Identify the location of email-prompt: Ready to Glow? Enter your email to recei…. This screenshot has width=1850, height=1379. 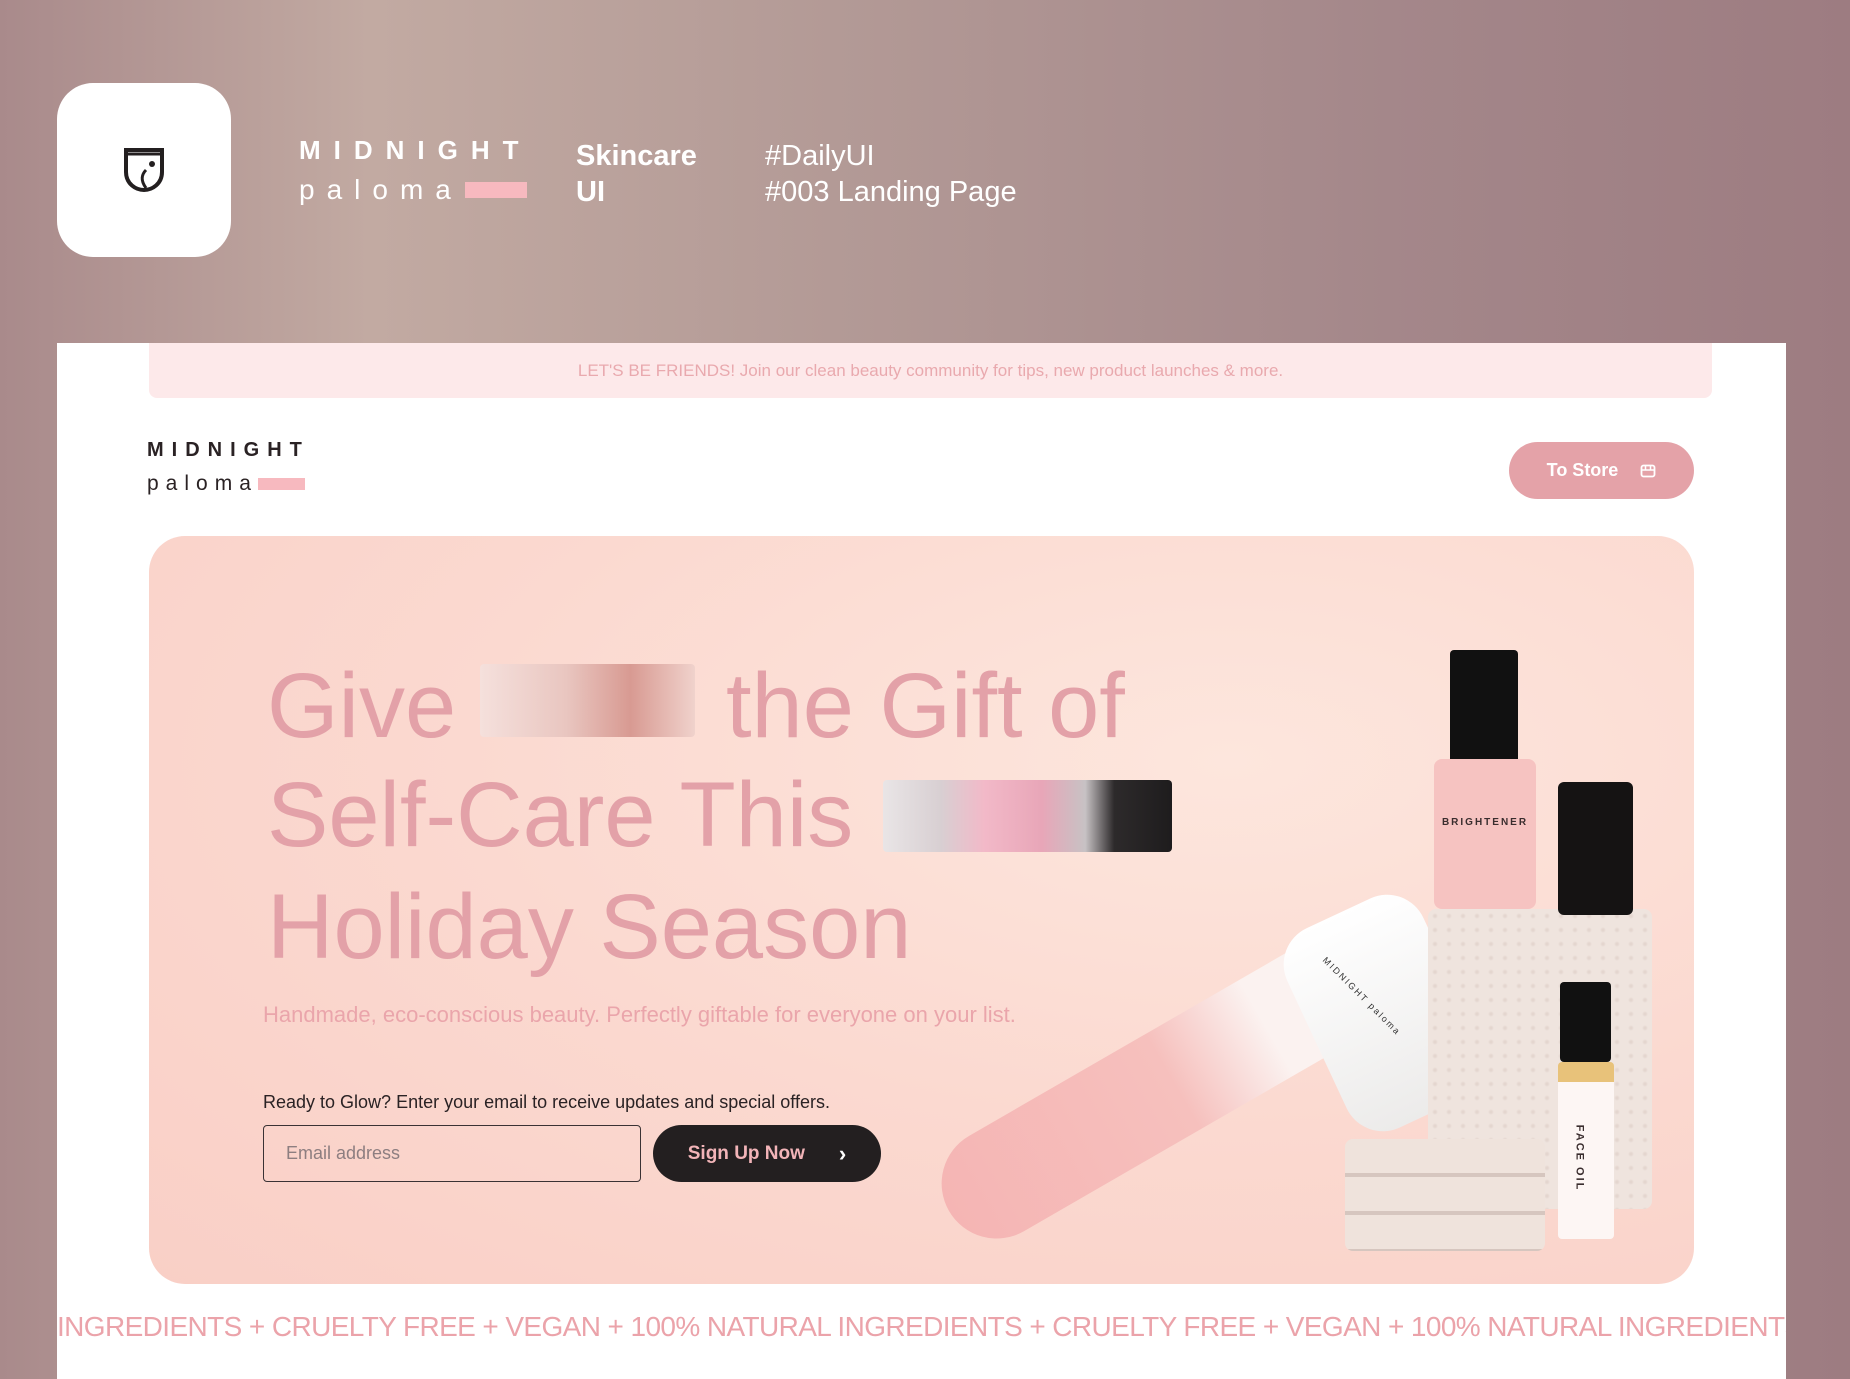
(546, 1102).